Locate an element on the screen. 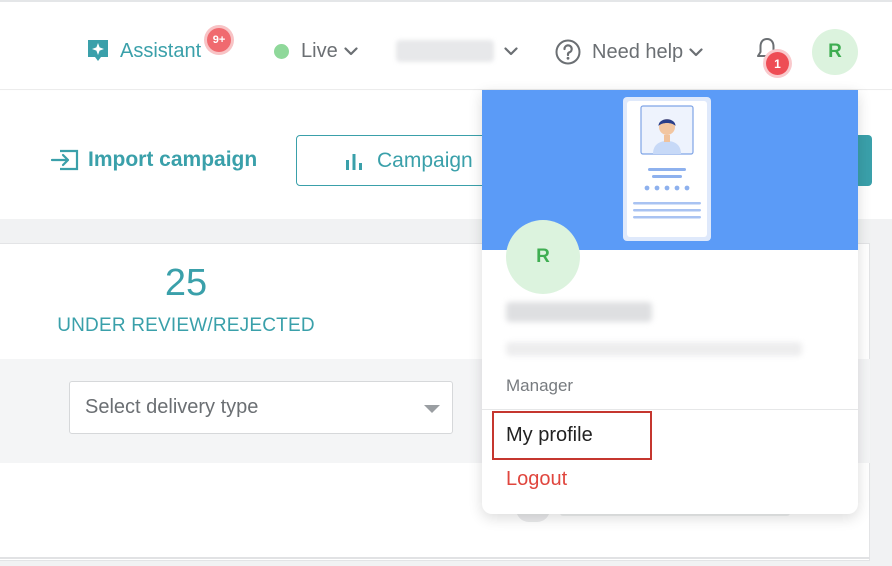 Image resolution: width=892 pixels, height=566 pixels. stat-label: UNDER REVIEW/REJECTED is located at coordinates (186, 326).